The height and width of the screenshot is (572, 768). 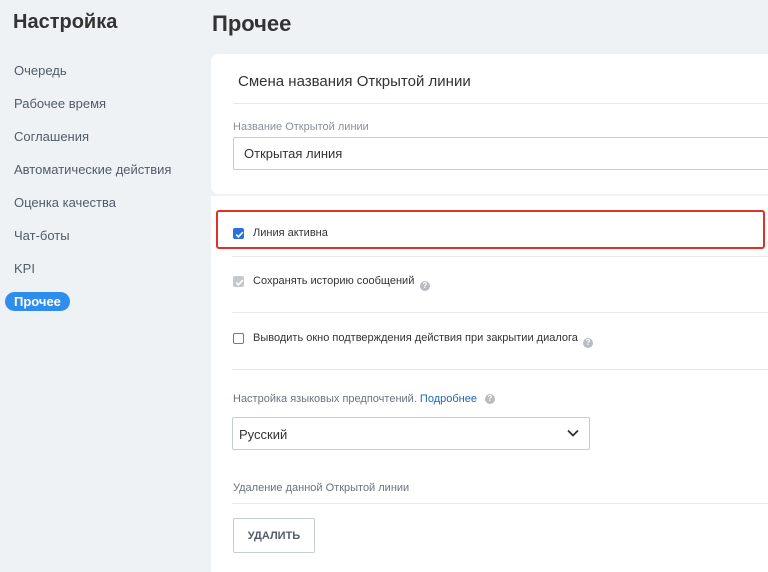 What do you see at coordinates (51, 136) in the screenshot?
I see `sidebar-item-agreements: Соглашения` at bounding box center [51, 136].